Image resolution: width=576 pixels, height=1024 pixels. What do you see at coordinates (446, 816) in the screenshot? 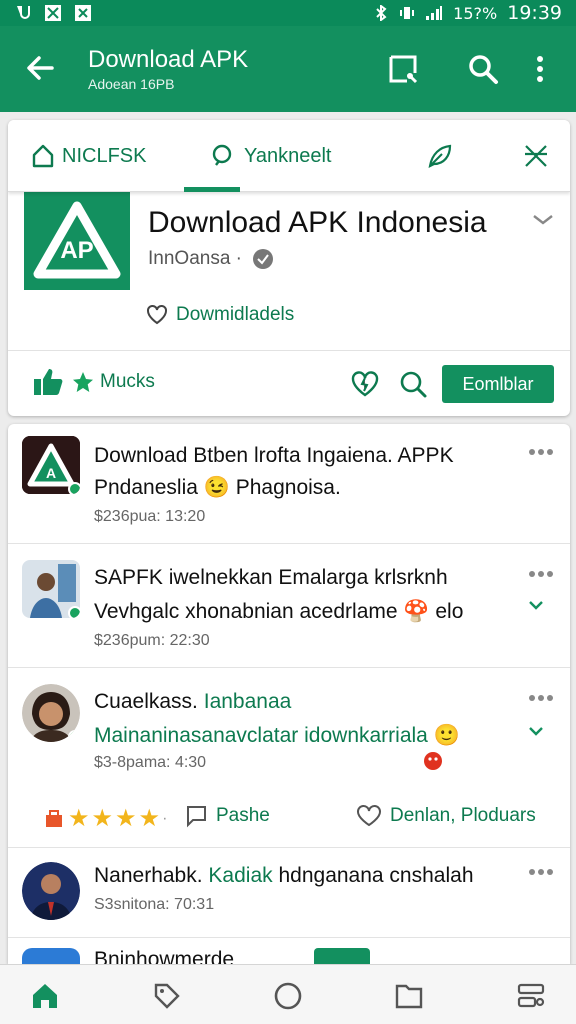
I see `save-button: Denlan, Ploduars` at bounding box center [446, 816].